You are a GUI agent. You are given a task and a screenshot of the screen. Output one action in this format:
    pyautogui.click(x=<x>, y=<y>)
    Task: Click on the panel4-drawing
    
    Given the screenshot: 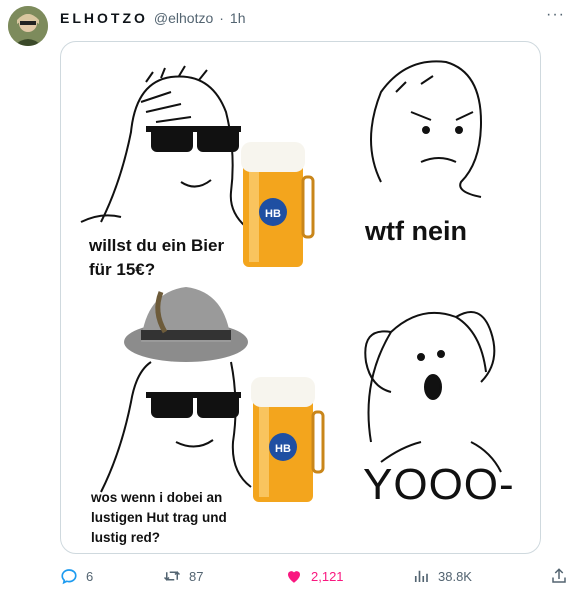 What is the action you would take?
    pyautogui.click(x=433, y=392)
    